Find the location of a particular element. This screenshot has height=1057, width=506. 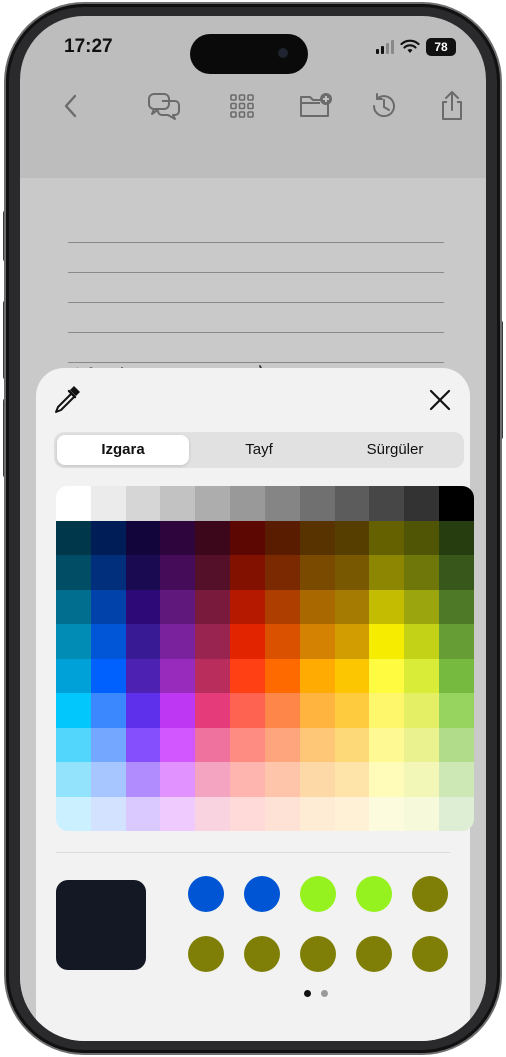

page-indicator is located at coordinates (316, 993).